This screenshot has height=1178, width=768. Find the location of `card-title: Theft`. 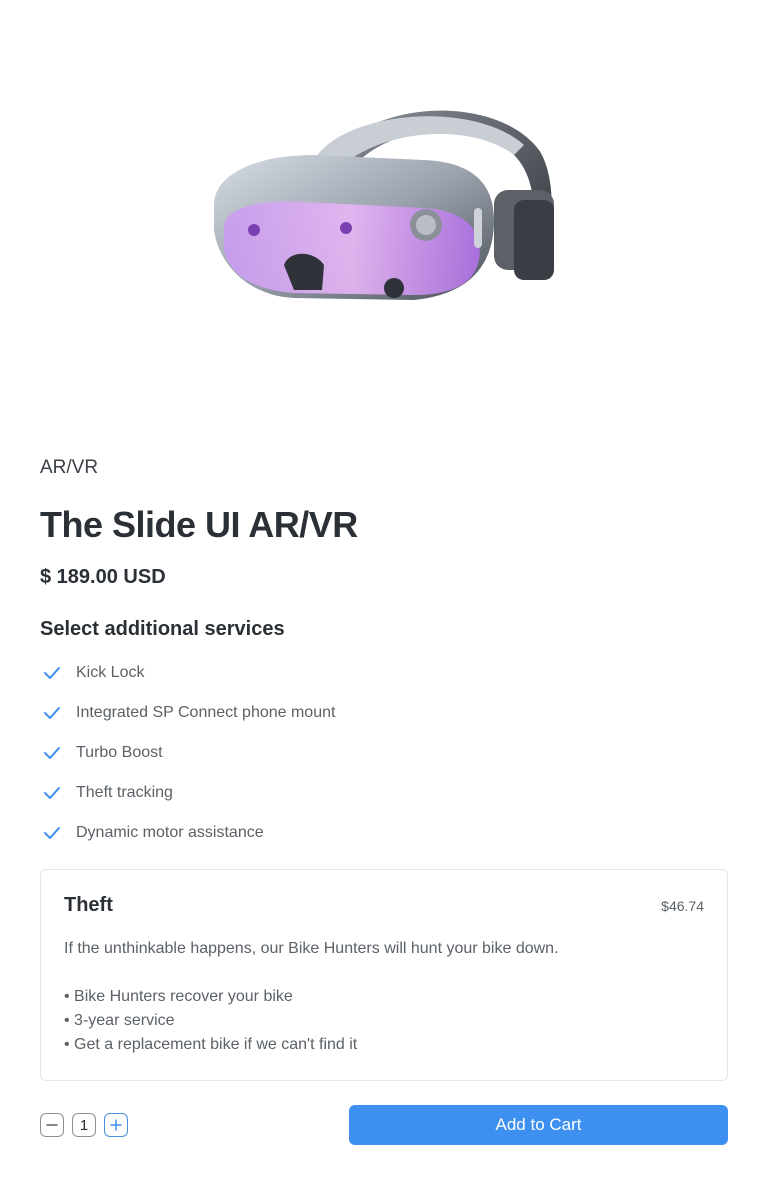

card-title: Theft is located at coordinates (88, 905).